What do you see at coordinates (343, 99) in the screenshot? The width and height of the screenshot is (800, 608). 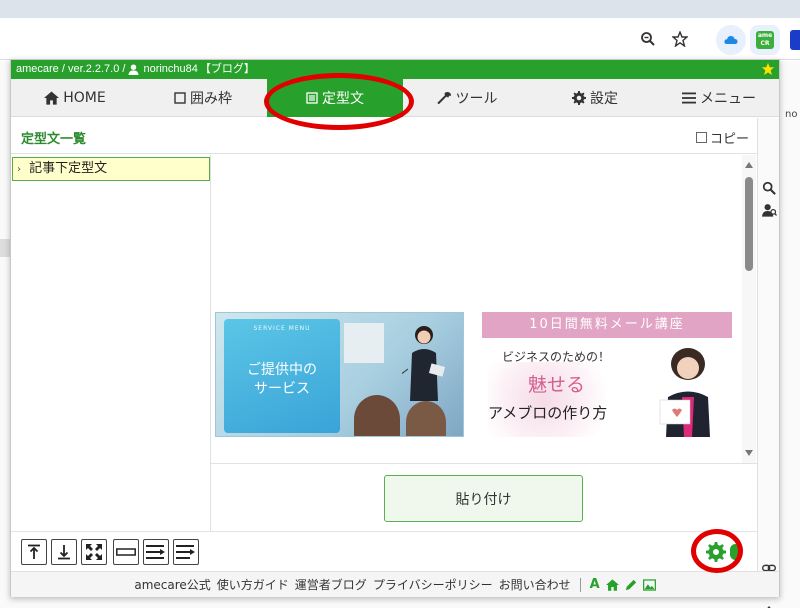 I see `tab-templates-label: 定型文` at bounding box center [343, 99].